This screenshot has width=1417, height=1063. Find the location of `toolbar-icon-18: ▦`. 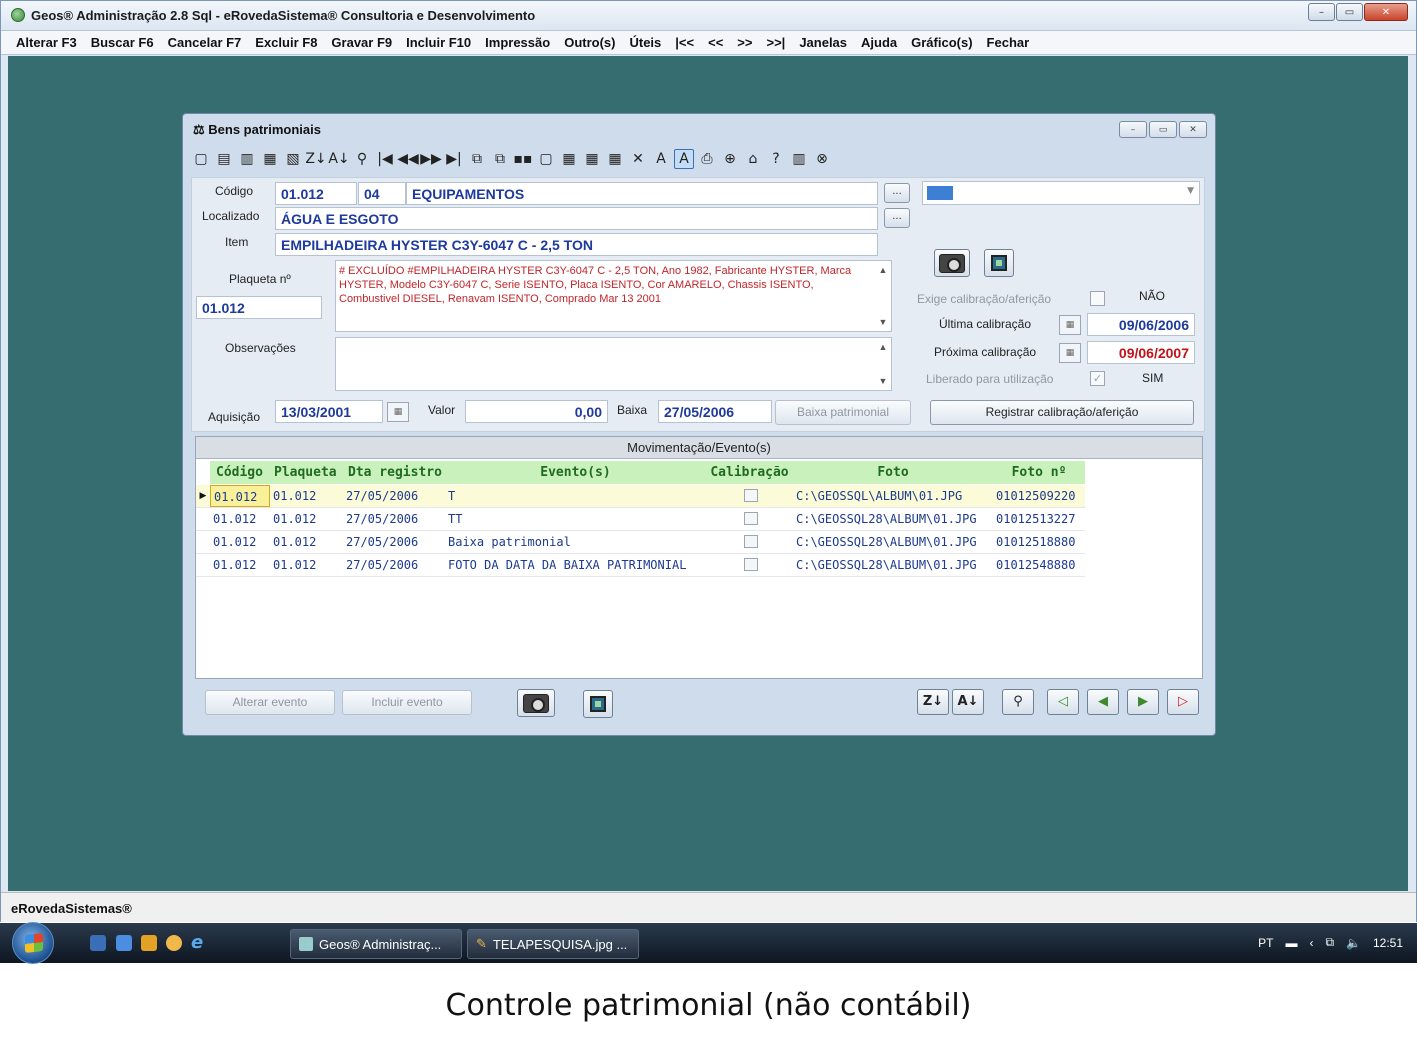

toolbar-icon-18: ▦ is located at coordinates (615, 159).